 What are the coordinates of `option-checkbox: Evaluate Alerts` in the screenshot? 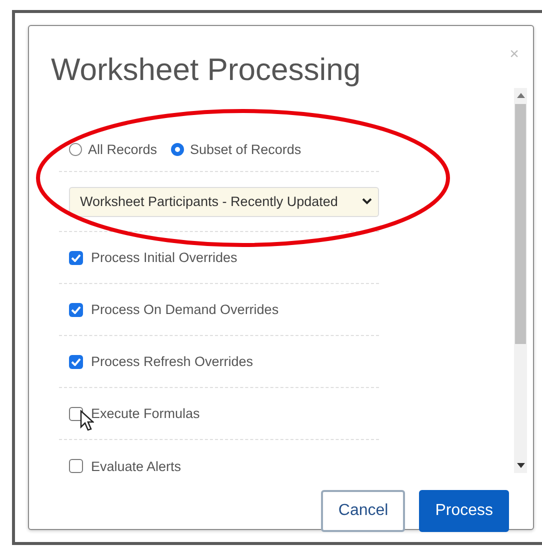 It's located at (125, 466).